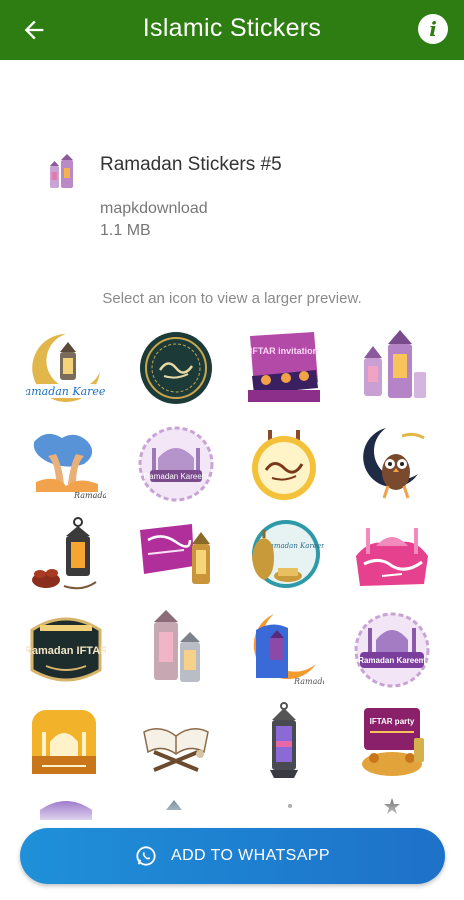 The image size is (464, 900). I want to click on sticker-label: Ramadan IFTAR, so click(66, 651).